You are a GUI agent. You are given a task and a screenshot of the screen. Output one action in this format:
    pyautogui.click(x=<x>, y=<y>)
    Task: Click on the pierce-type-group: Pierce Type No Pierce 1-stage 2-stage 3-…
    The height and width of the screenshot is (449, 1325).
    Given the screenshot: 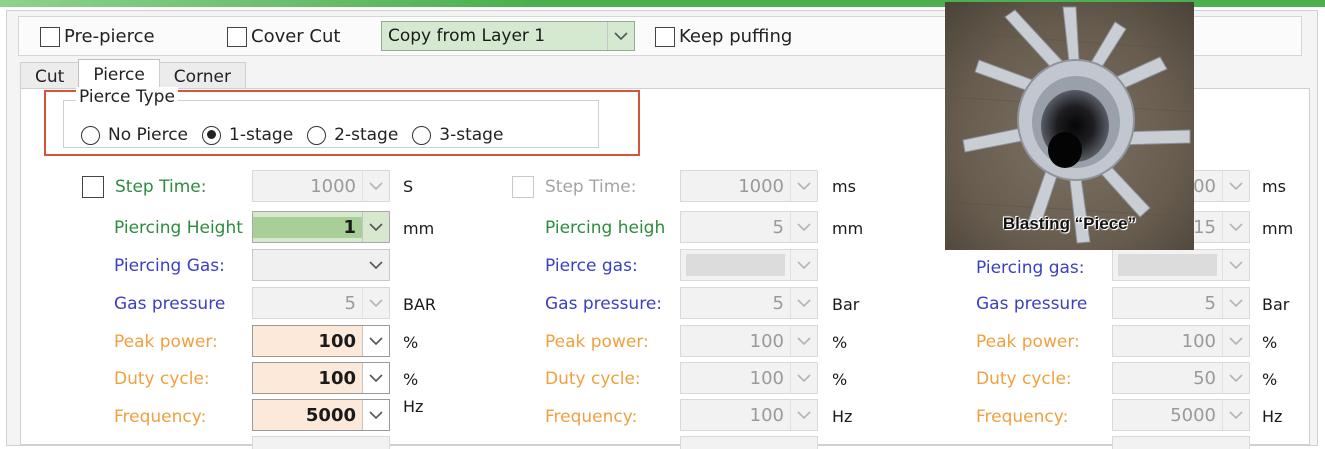 What is the action you would take?
    pyautogui.click(x=342, y=121)
    